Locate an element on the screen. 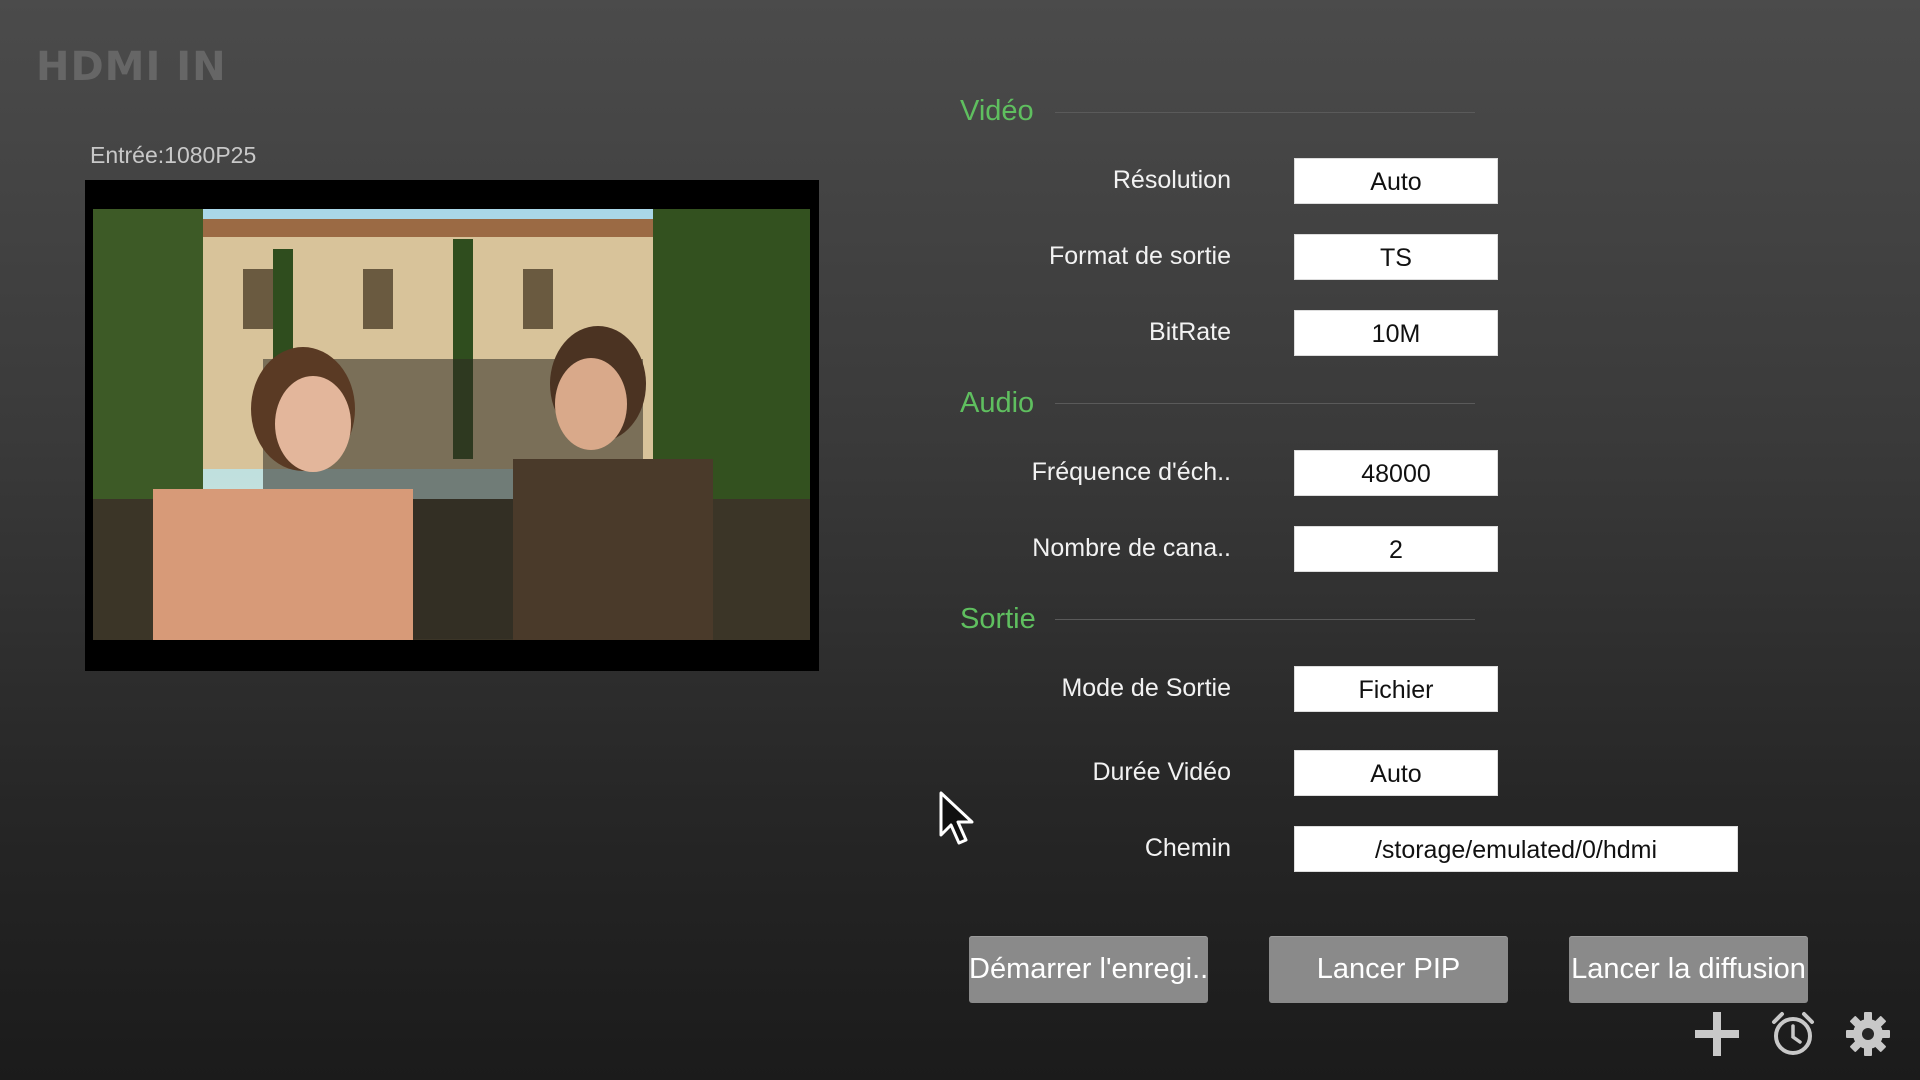  mouse-cursor-icon is located at coordinates (956, 818).